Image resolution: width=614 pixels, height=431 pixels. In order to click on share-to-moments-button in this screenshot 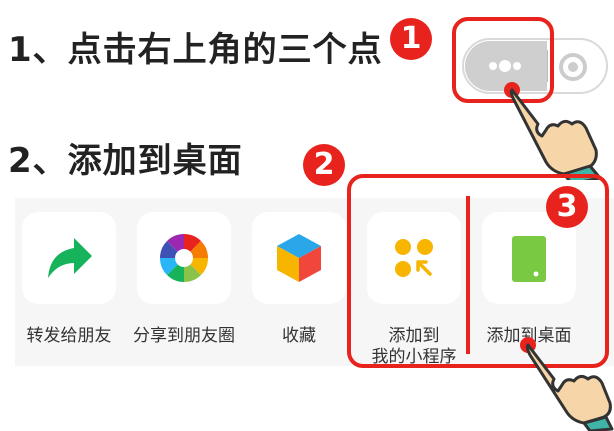, I will do `click(184, 258)`.